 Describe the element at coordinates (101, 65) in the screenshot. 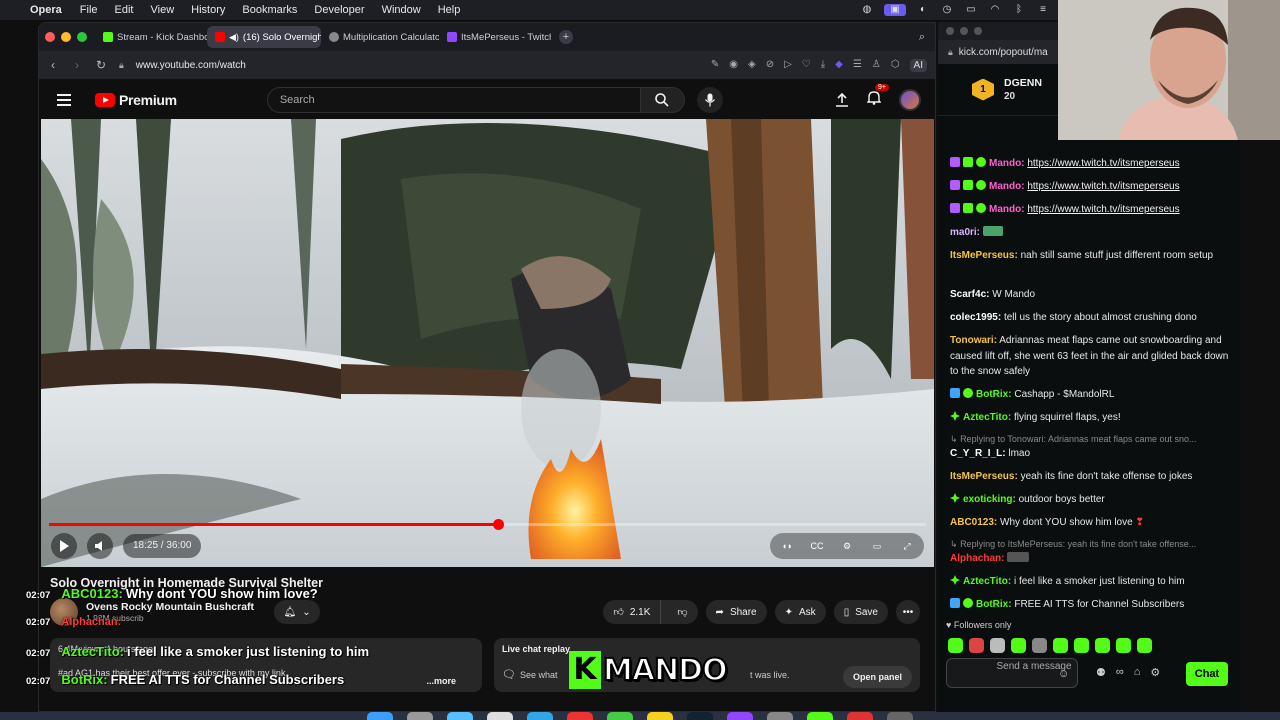

I see `reload-icon: ↻` at that location.